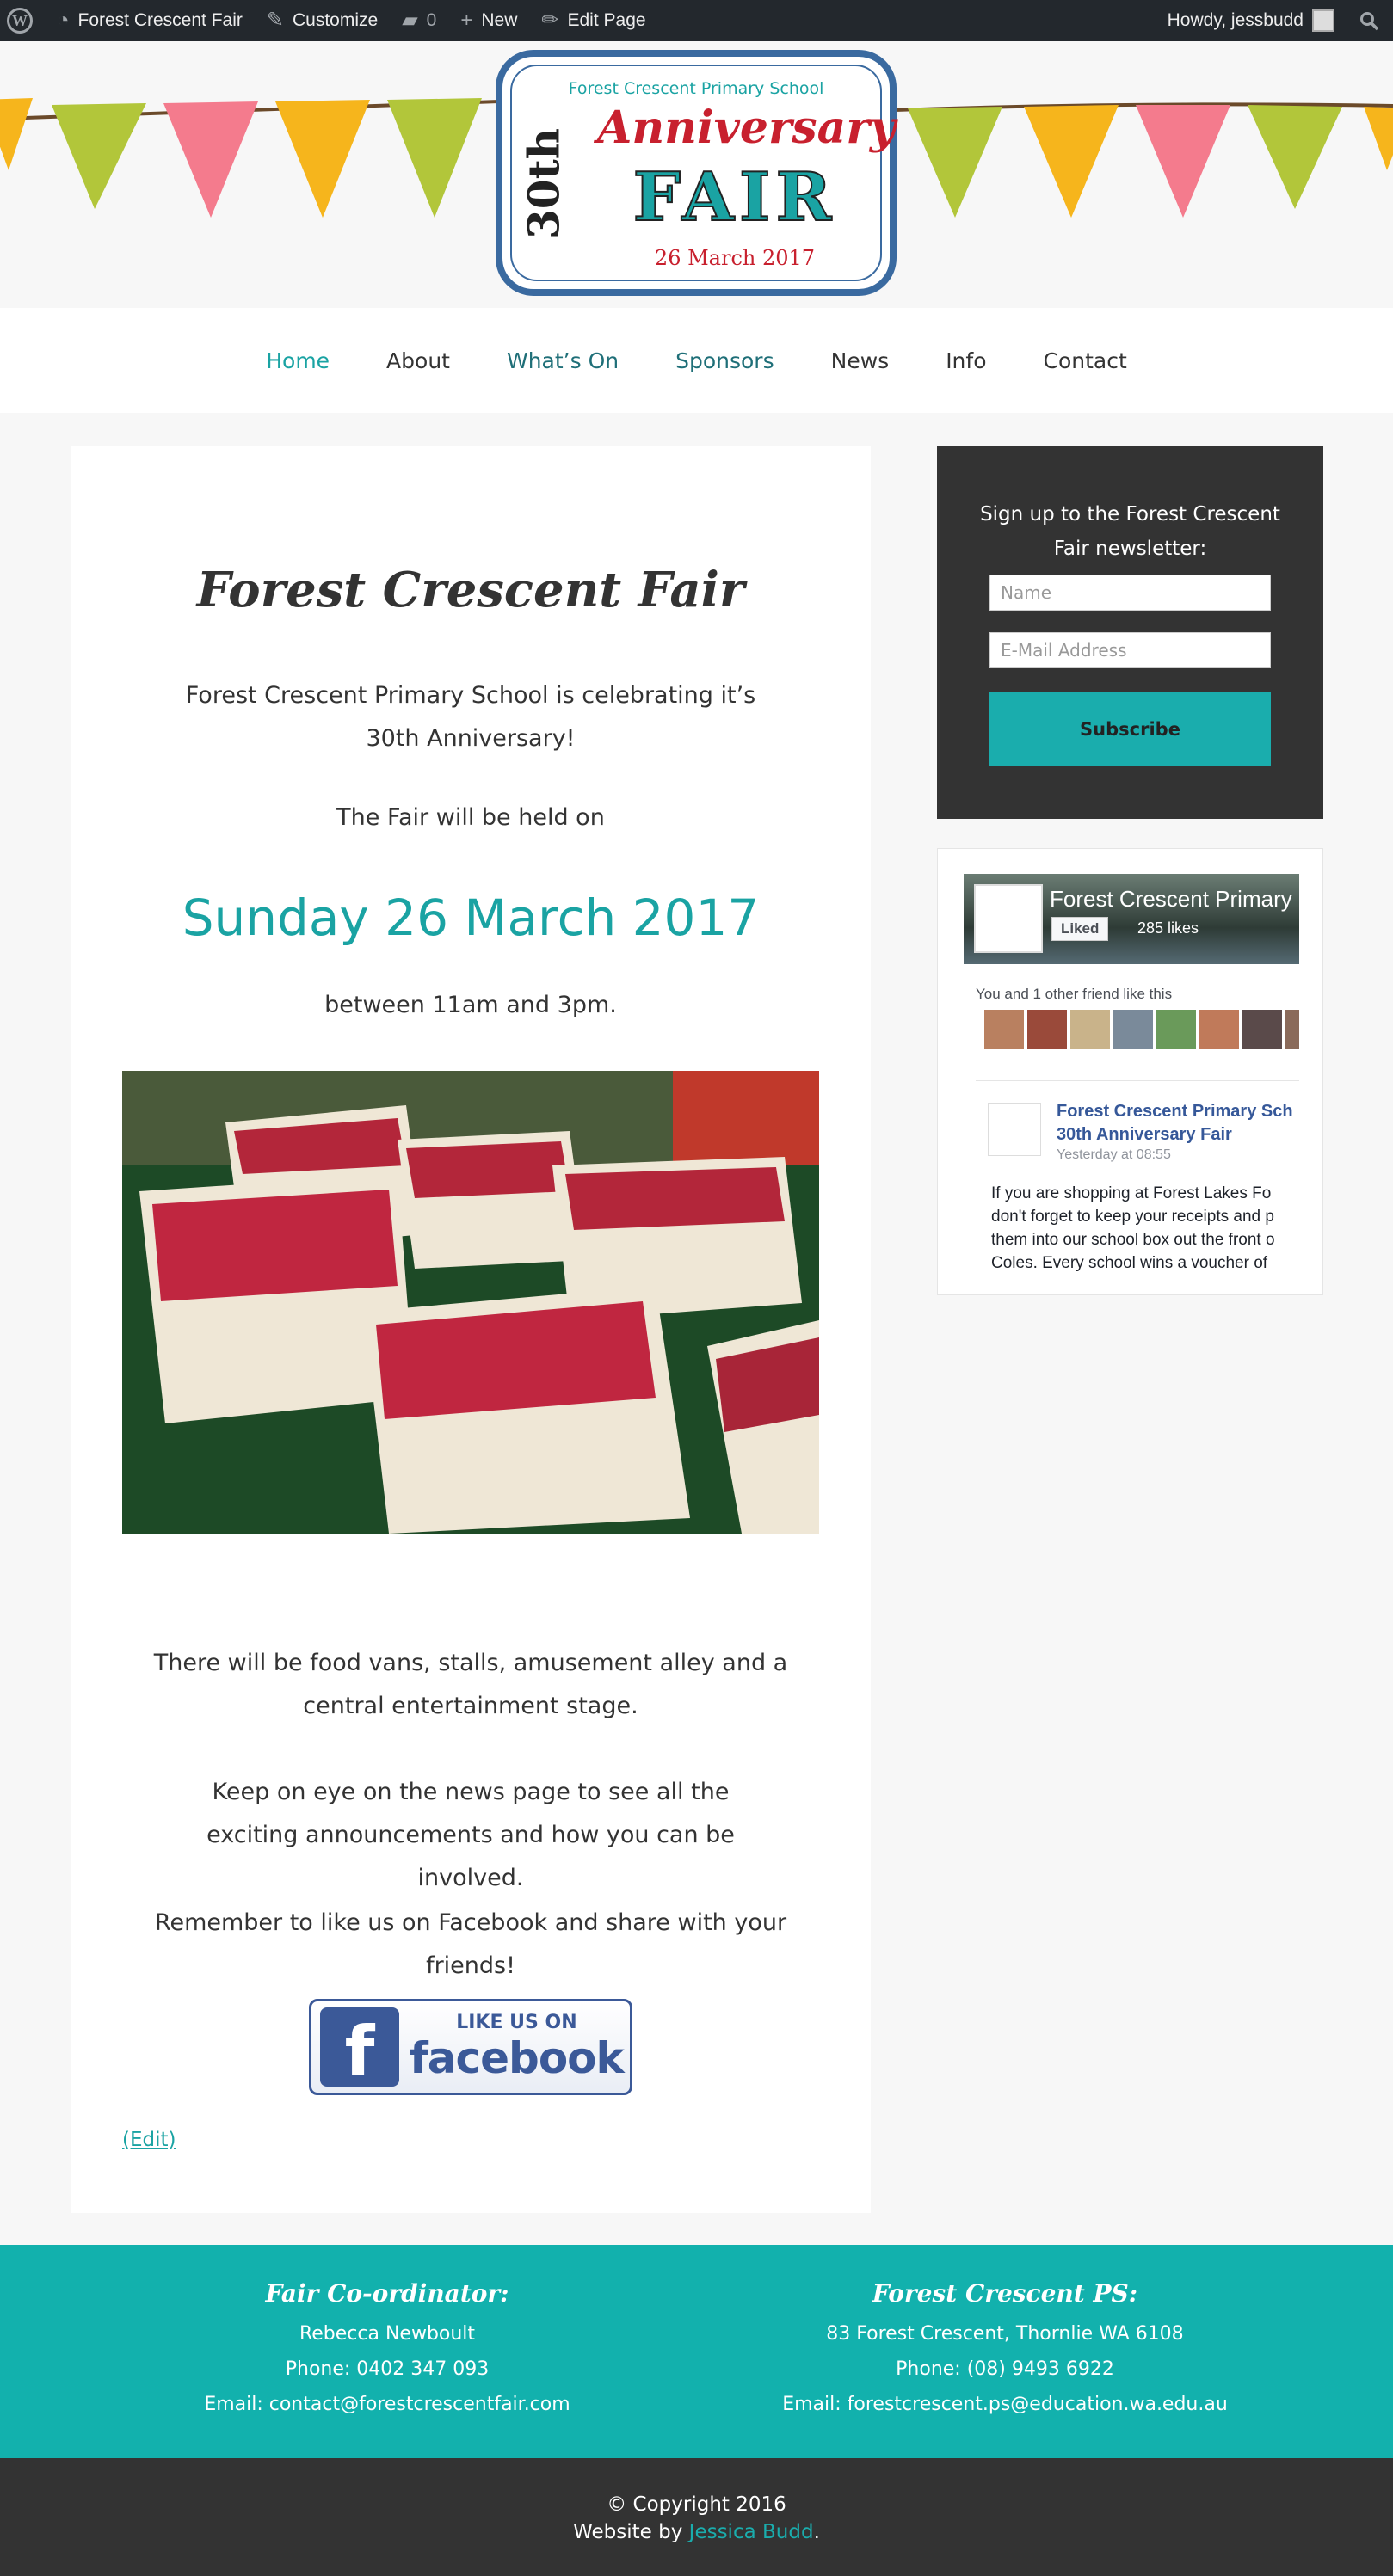  What do you see at coordinates (336, 20) in the screenshot?
I see `customize-label: Customize` at bounding box center [336, 20].